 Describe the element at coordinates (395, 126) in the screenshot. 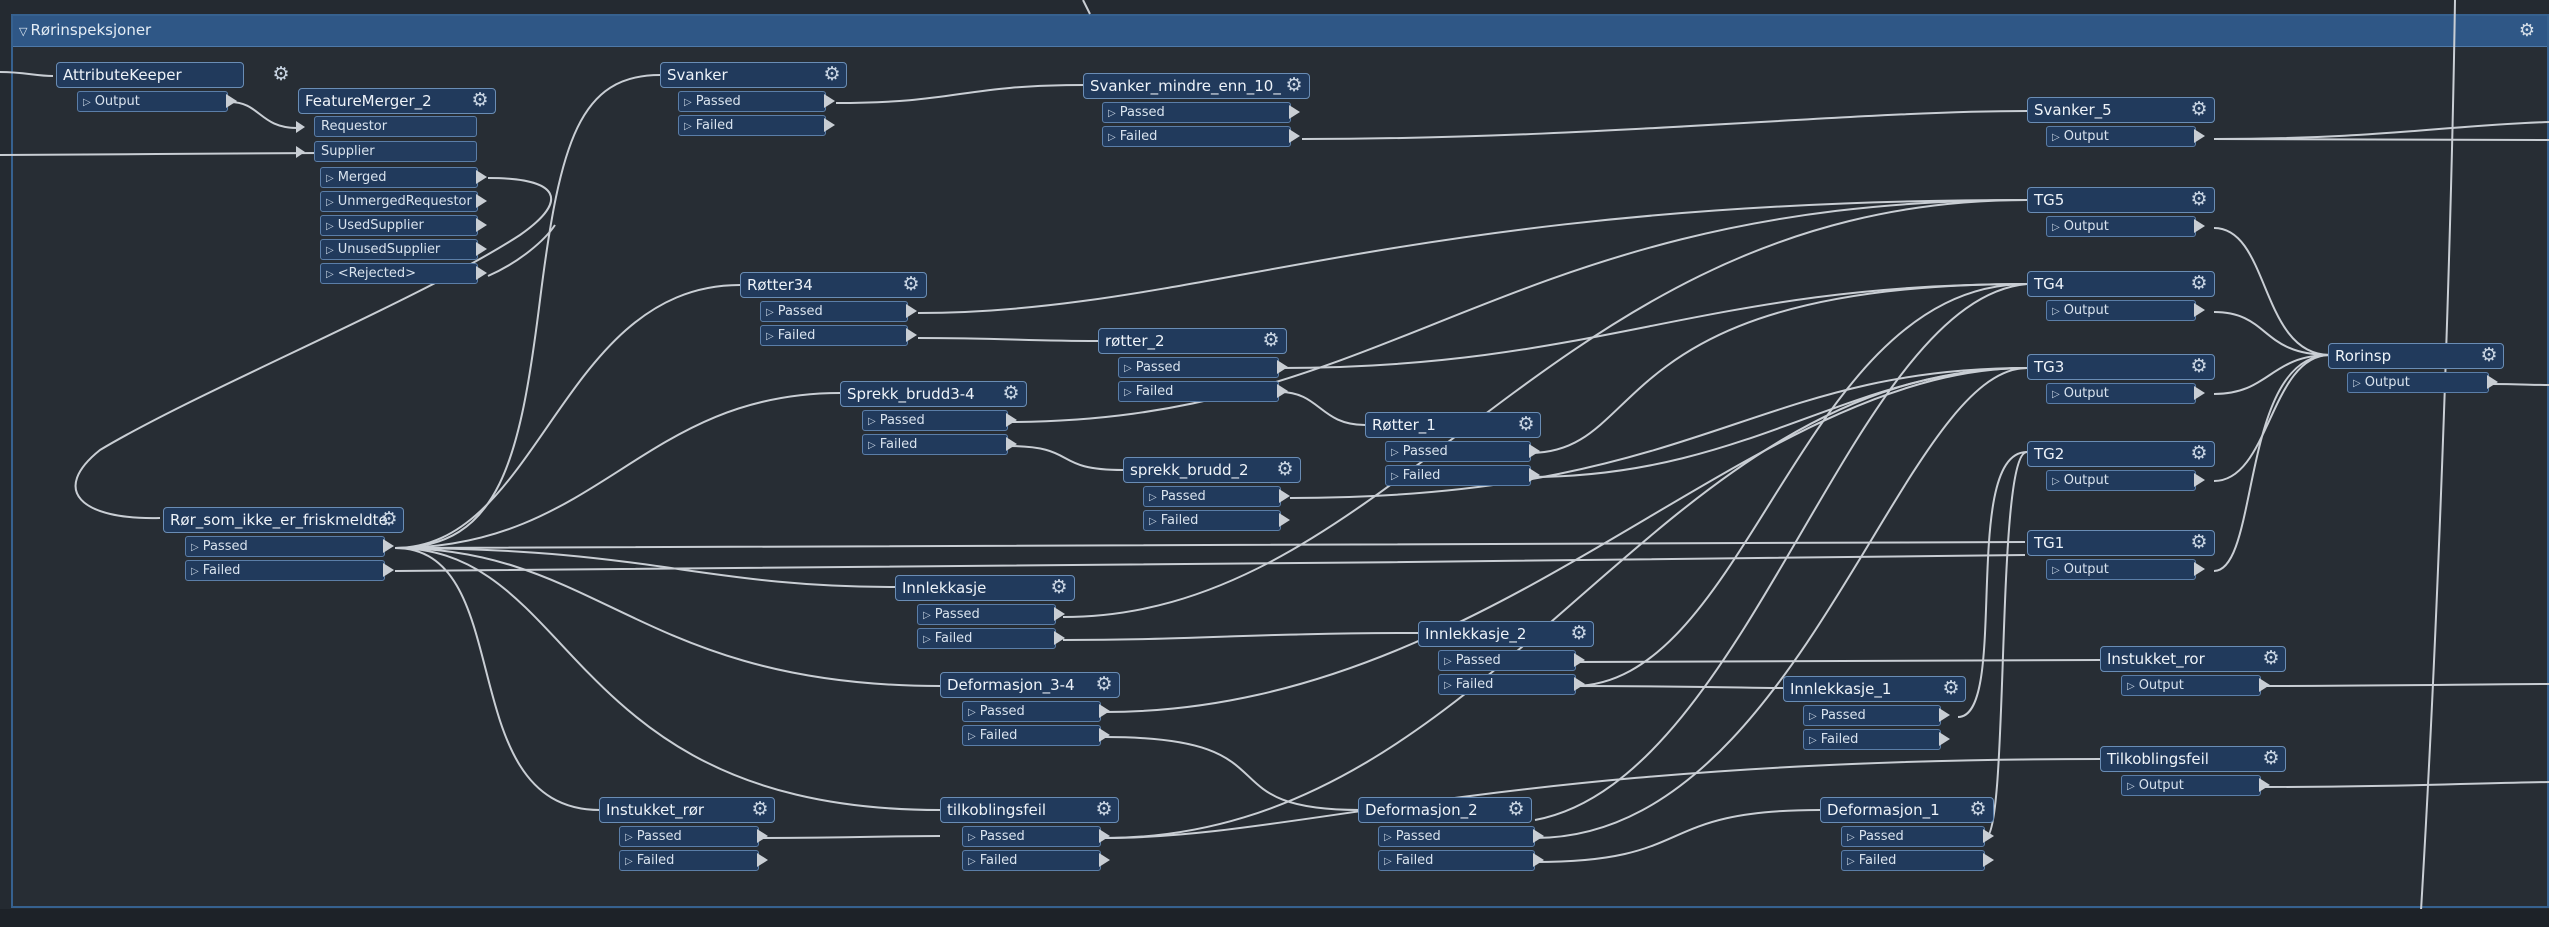

I see `input-port-requestor: Requestor` at that location.